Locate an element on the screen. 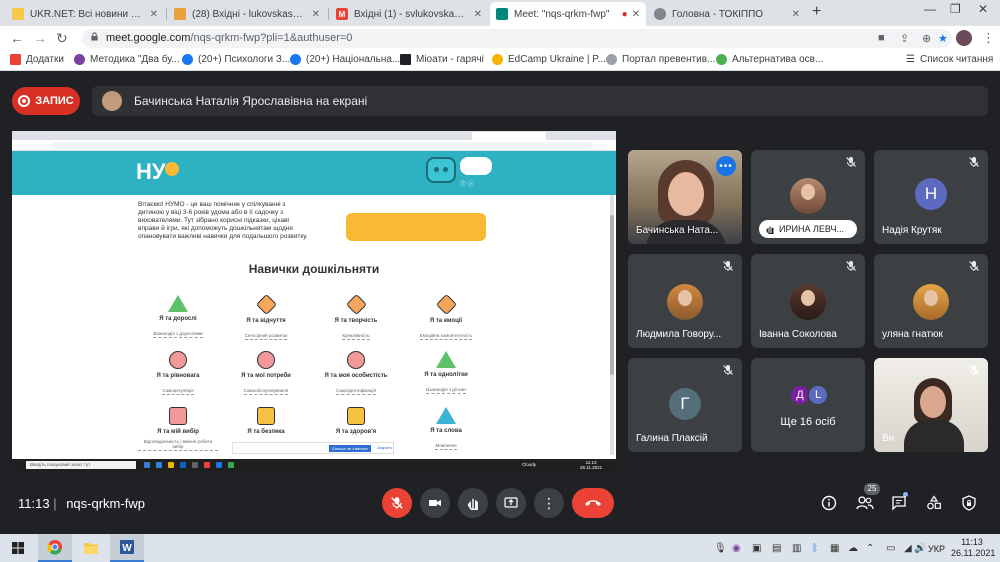 This screenshot has height=562, width=1000. viber-tray-icon: ◉ is located at coordinates (736, 548).